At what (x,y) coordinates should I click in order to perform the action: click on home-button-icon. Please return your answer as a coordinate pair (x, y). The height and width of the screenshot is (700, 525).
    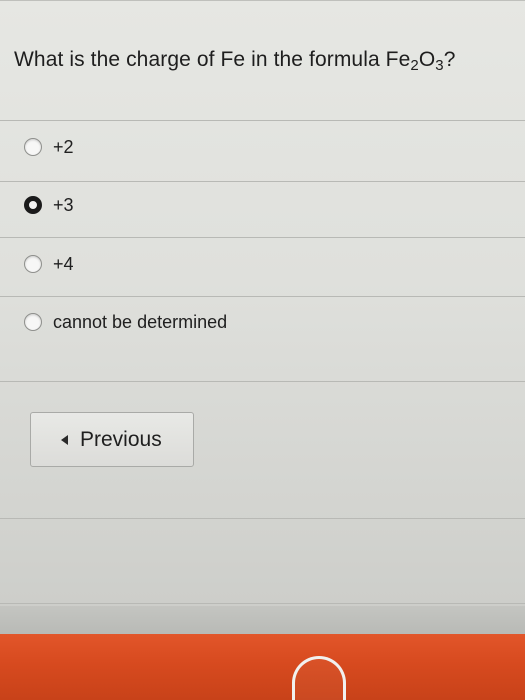
    Looking at the image, I should click on (319, 678).